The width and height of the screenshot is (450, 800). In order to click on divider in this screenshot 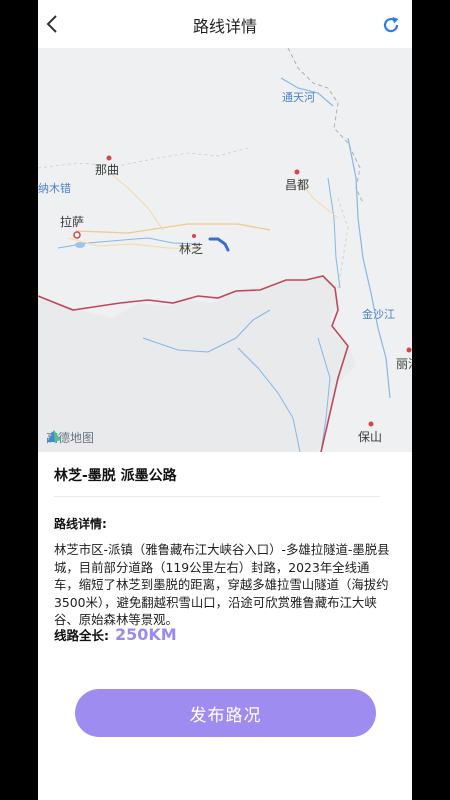, I will do `click(217, 496)`.